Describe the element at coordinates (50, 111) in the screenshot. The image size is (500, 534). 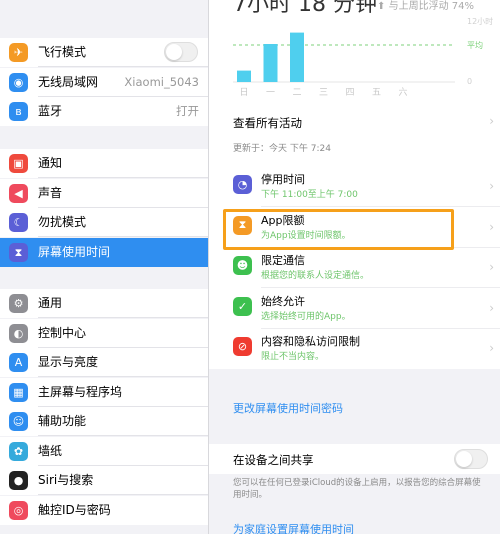
I see `sidebar-item-label: 蓝牙` at that location.